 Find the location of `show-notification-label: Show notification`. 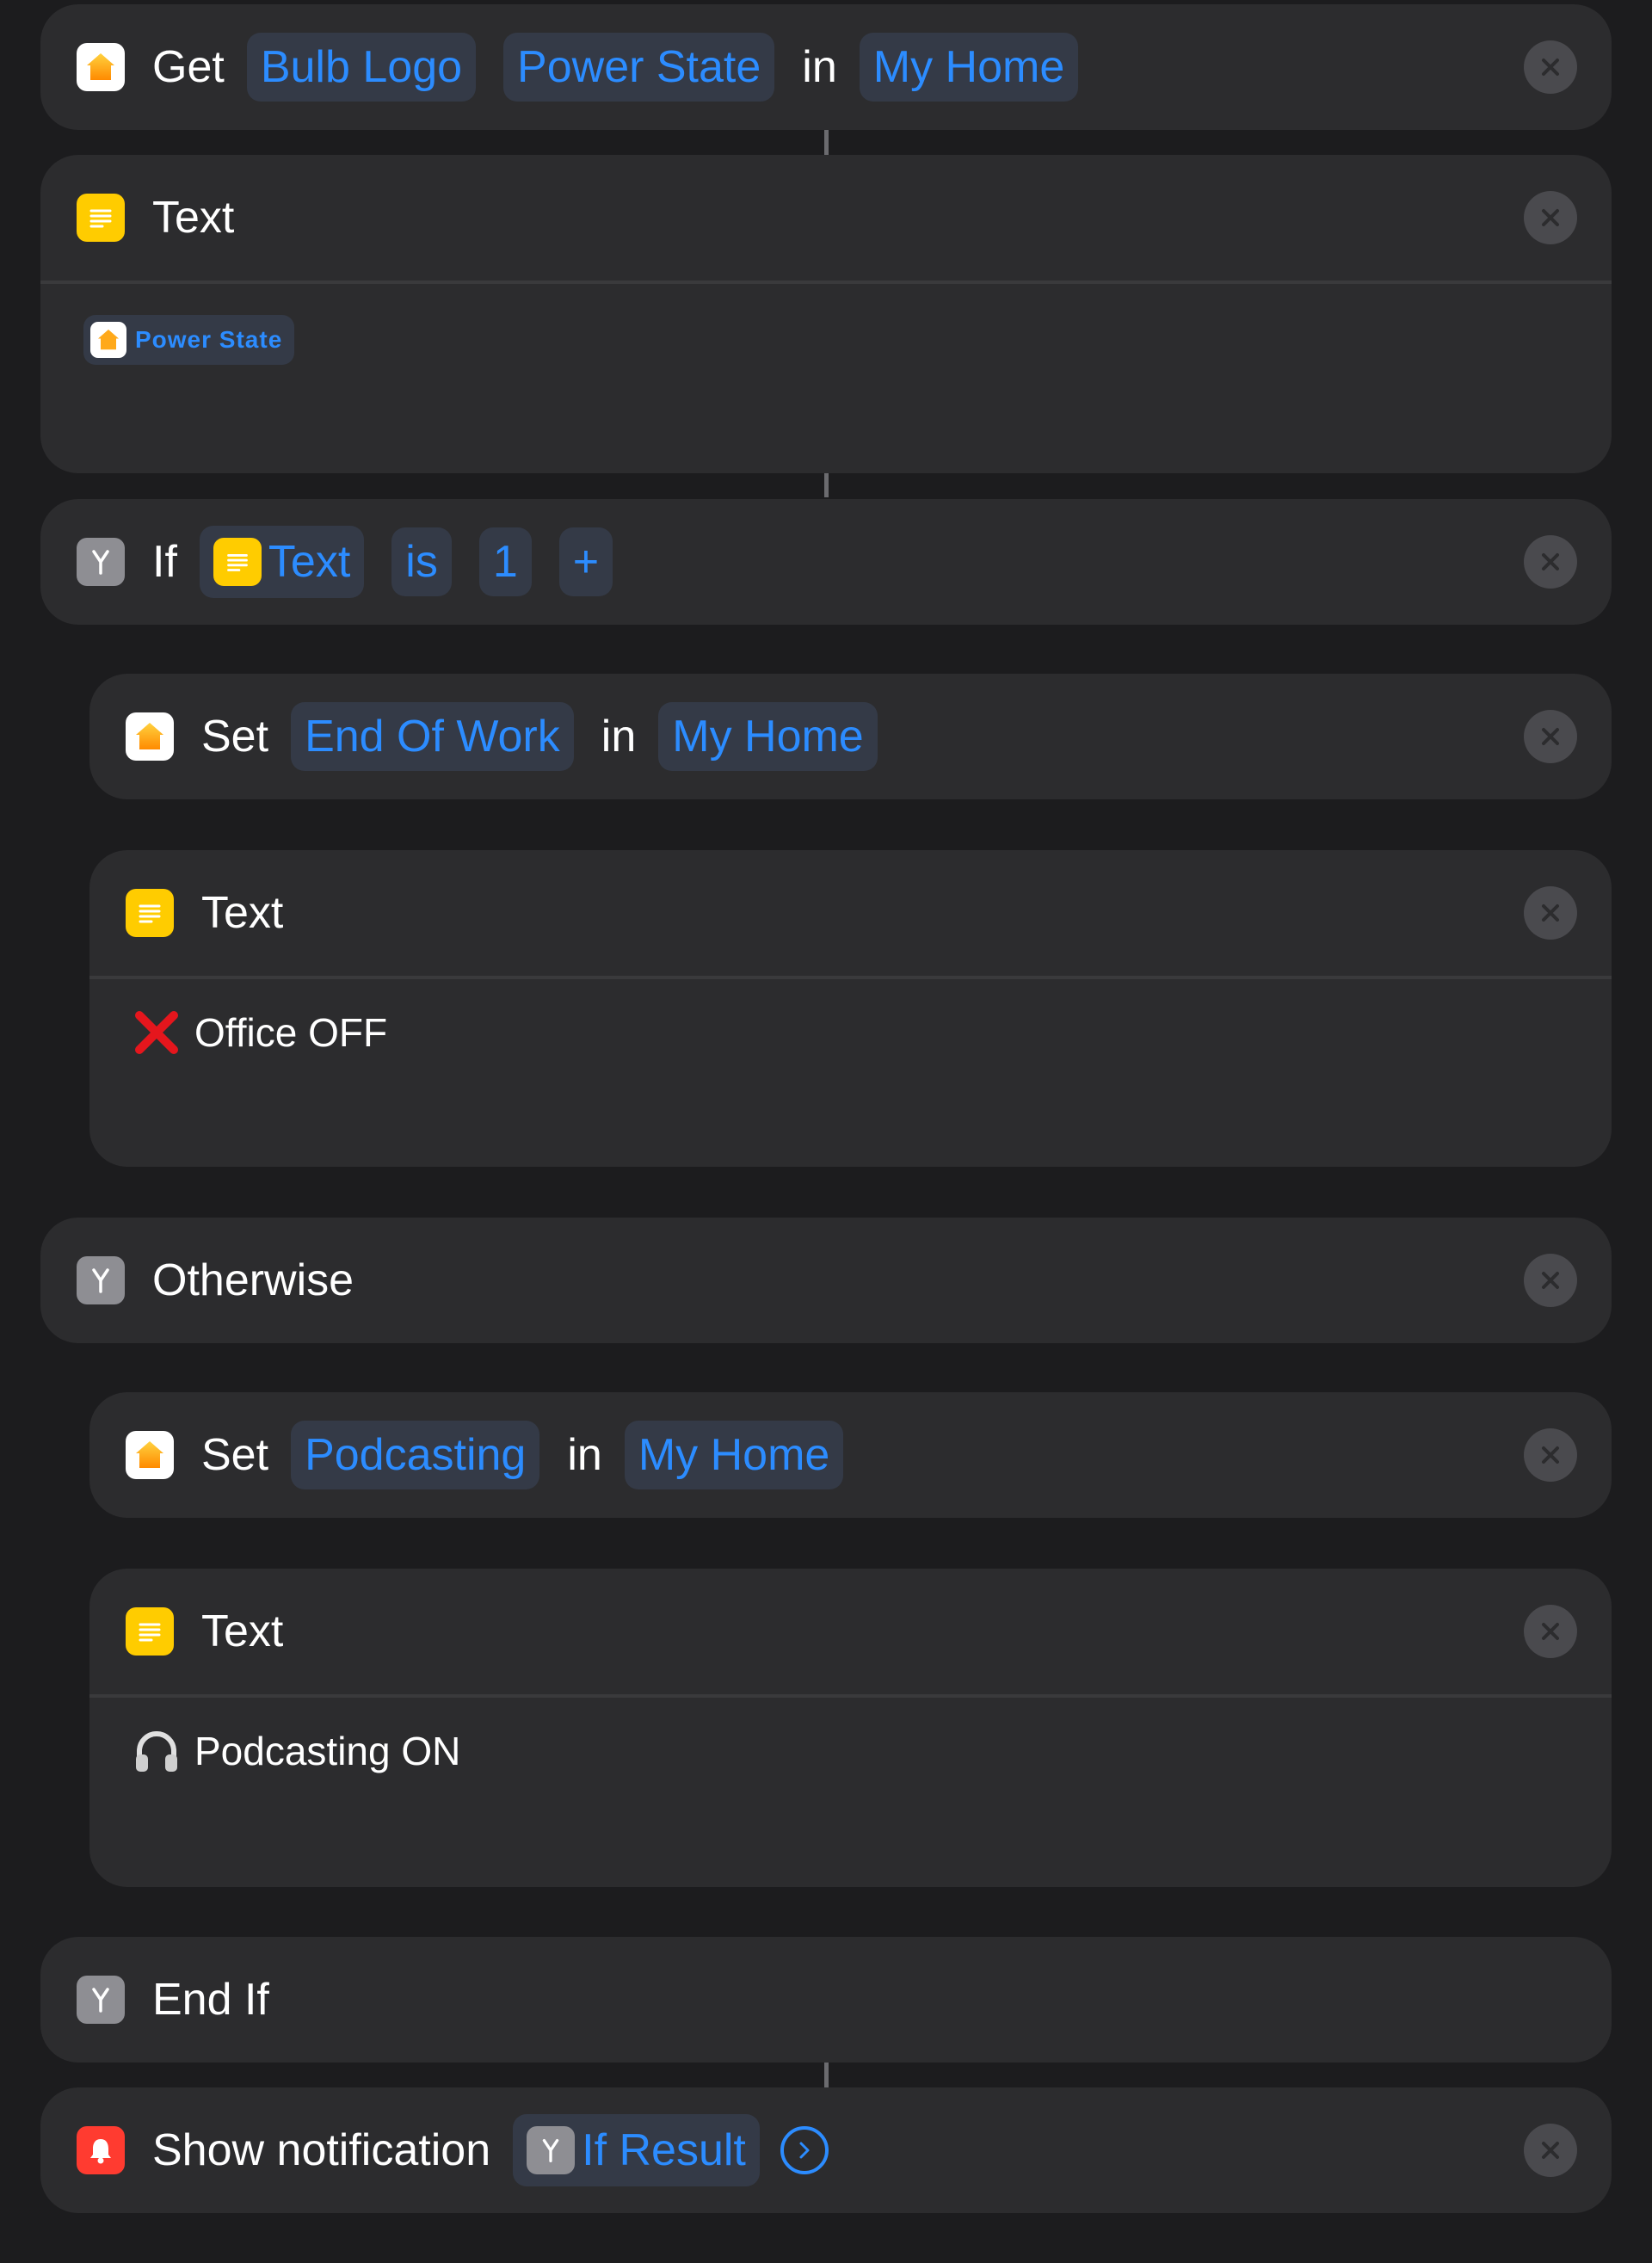

show-notification-label: Show notification is located at coordinates (321, 2150).